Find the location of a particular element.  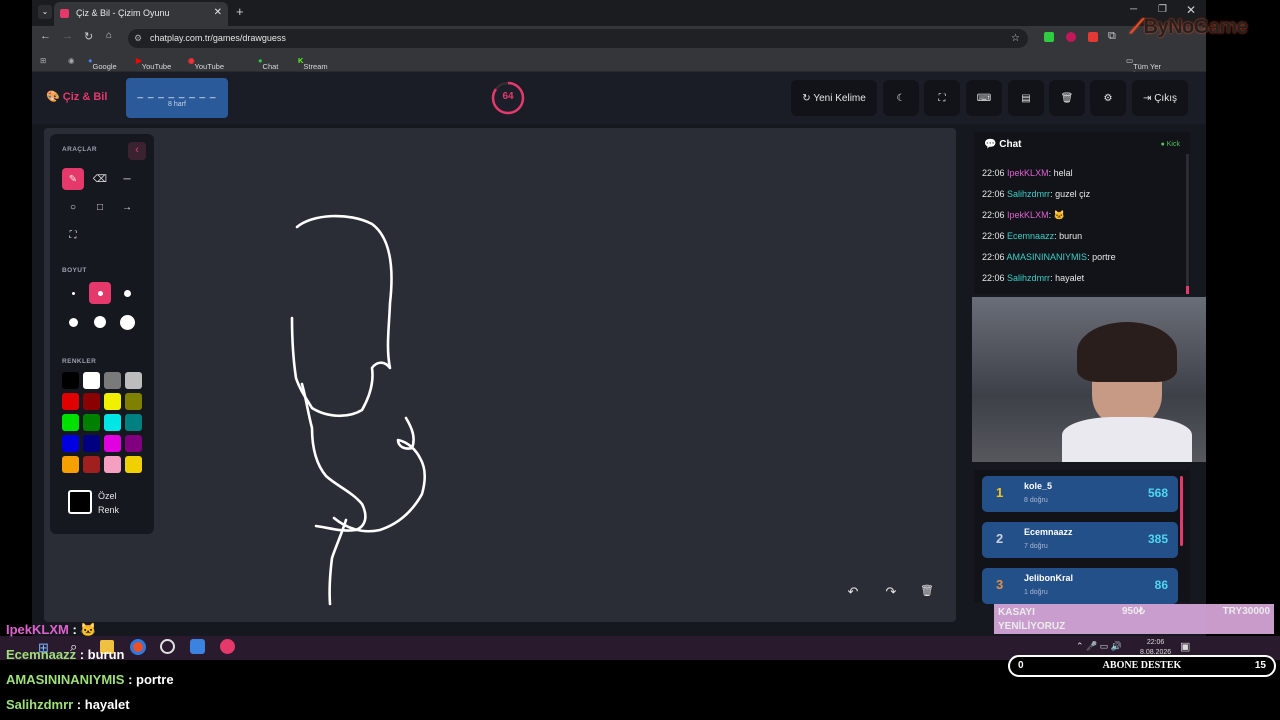

window-close-icon: ✕ is located at coordinates (1191, 10).